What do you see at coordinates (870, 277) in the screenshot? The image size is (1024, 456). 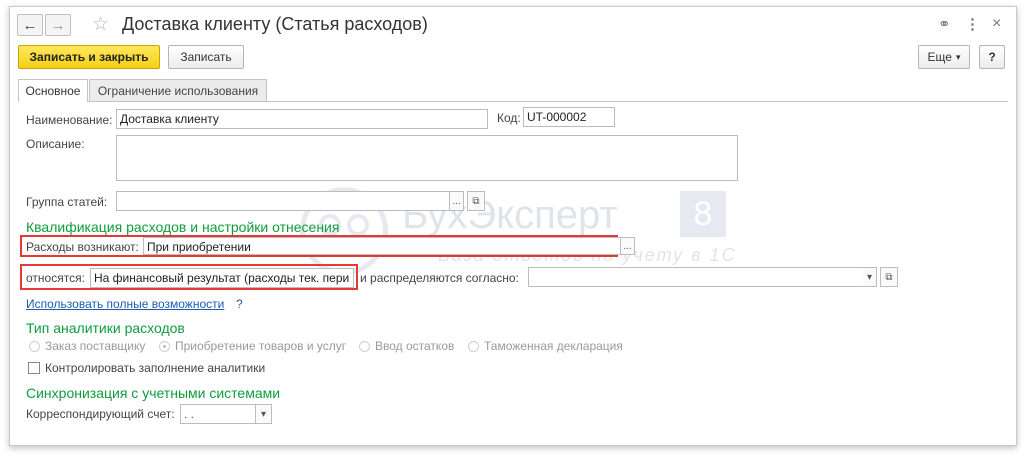 I see `distribute-dropdown-icon: ▾` at bounding box center [870, 277].